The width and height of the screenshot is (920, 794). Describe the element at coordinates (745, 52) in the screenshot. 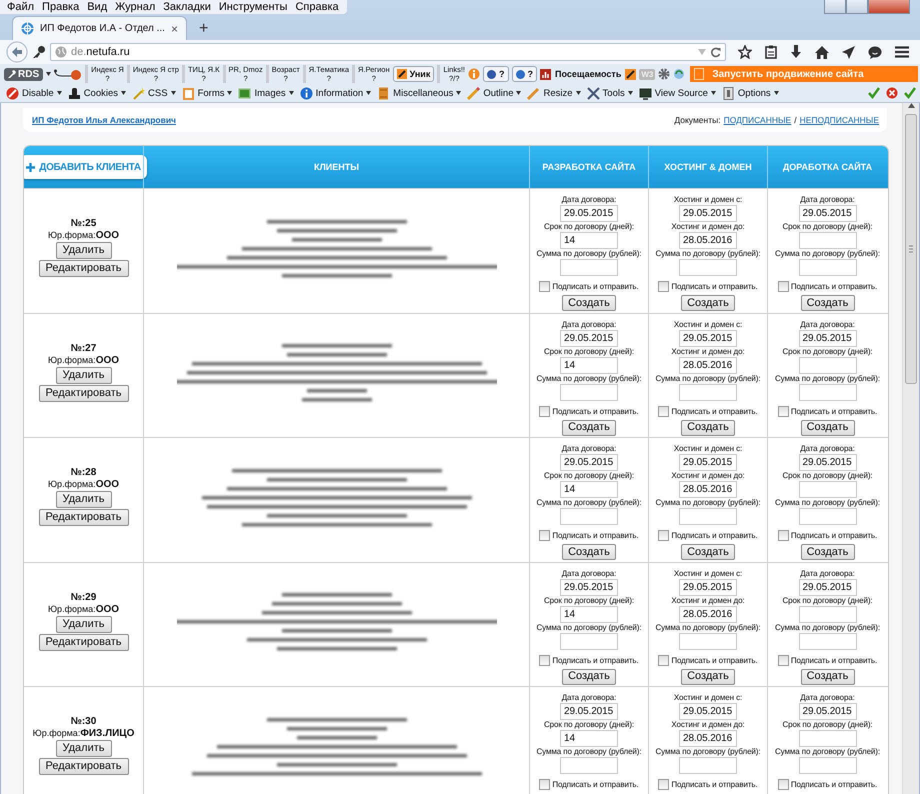

I see `star-icon` at that location.